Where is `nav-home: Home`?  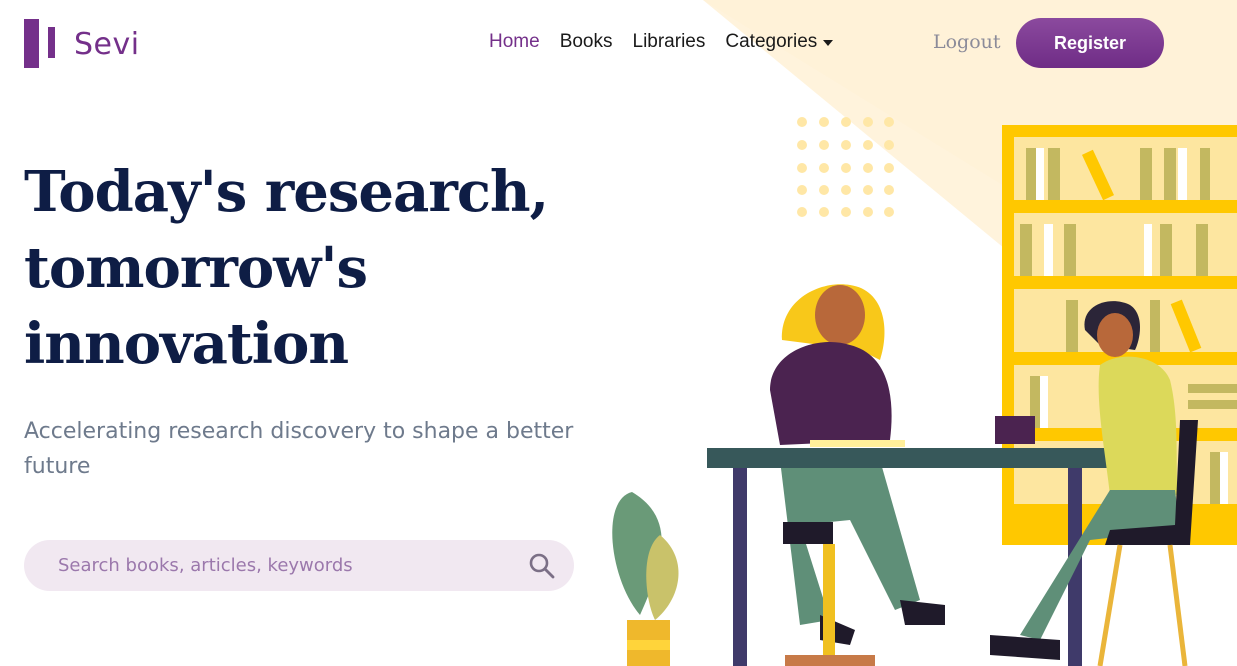
nav-home: Home is located at coordinates (514, 42).